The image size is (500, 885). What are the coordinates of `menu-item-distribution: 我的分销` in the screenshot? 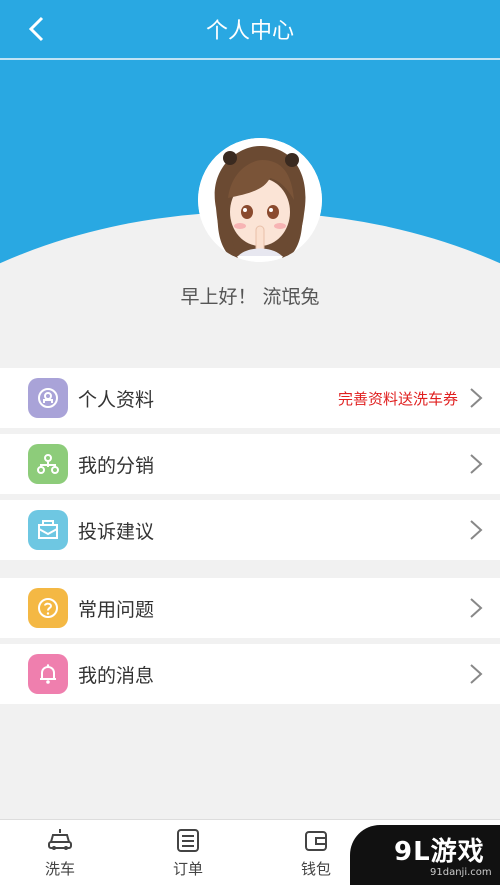 It's located at (250, 464).